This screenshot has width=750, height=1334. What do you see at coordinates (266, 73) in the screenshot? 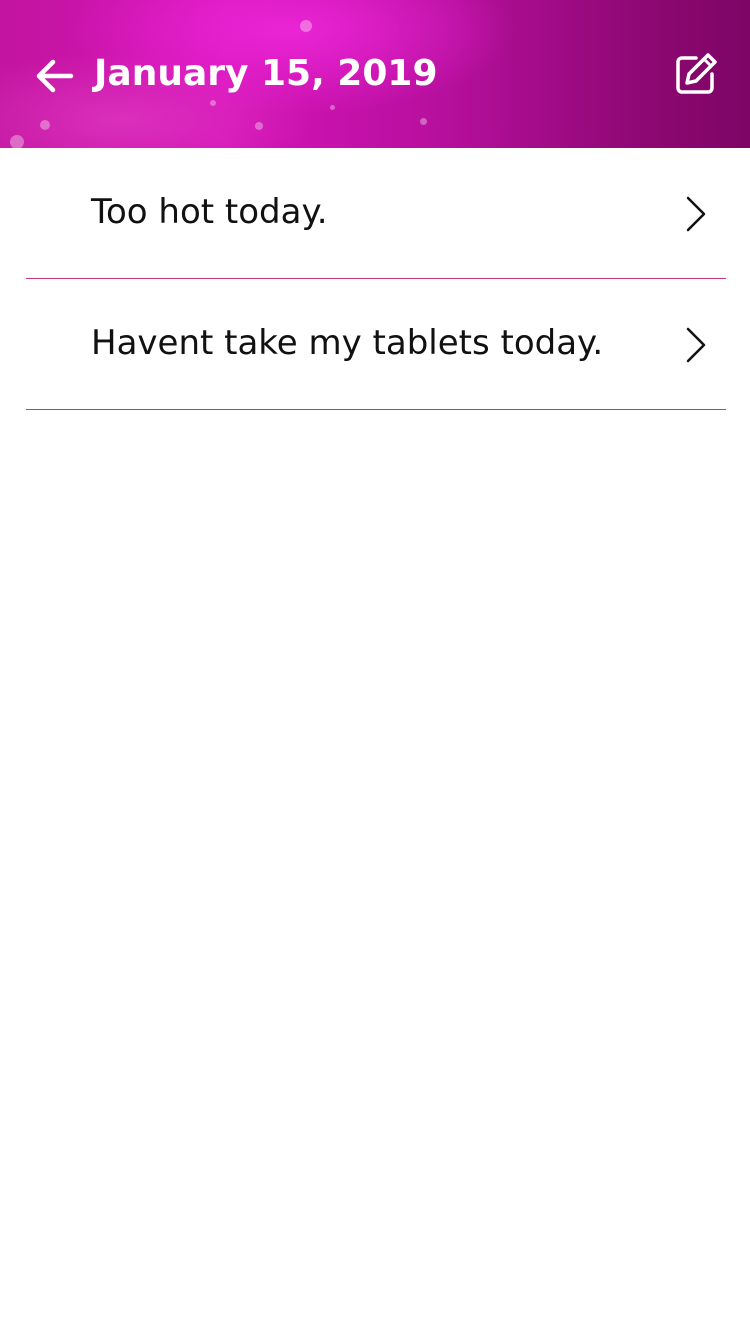
I see `page-title: January 15, 2019` at bounding box center [266, 73].